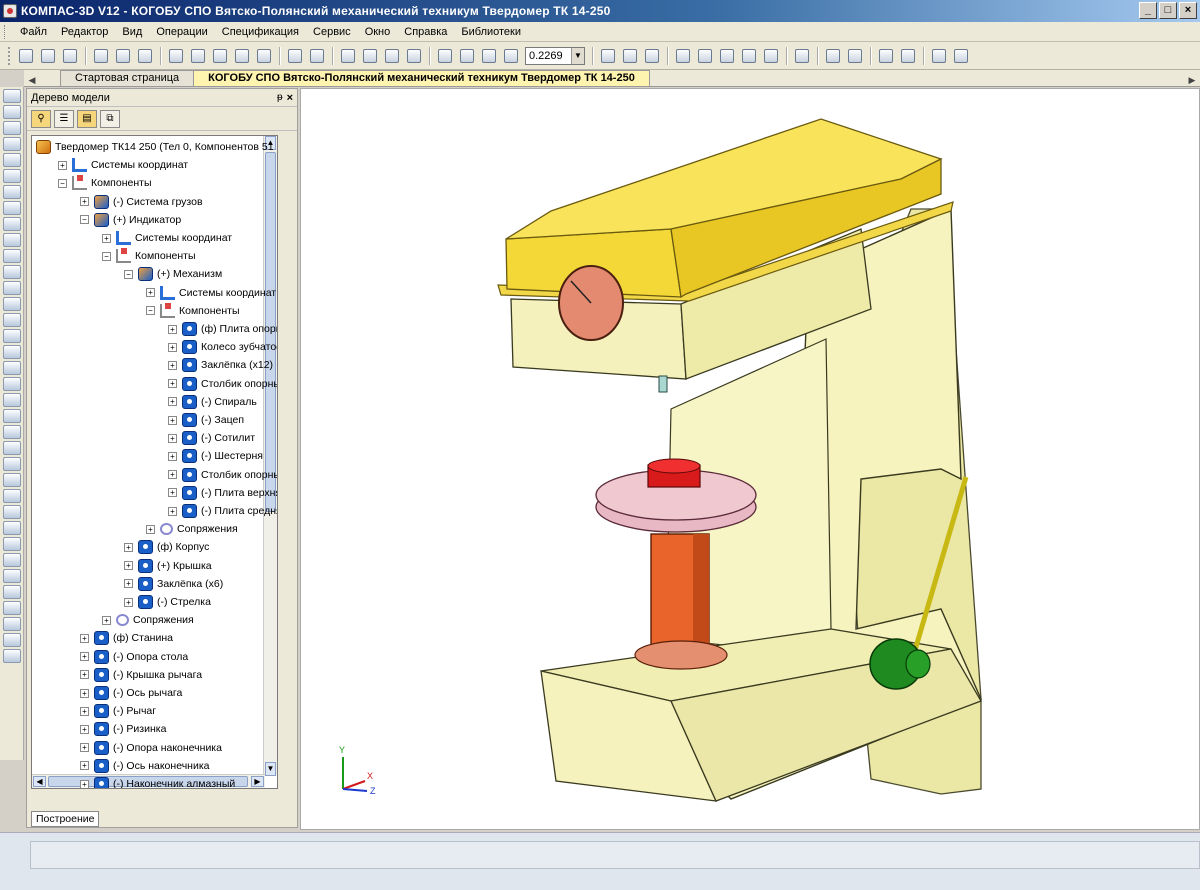  I want to click on tree-item: + (-) Сотилит, so click(211, 438).